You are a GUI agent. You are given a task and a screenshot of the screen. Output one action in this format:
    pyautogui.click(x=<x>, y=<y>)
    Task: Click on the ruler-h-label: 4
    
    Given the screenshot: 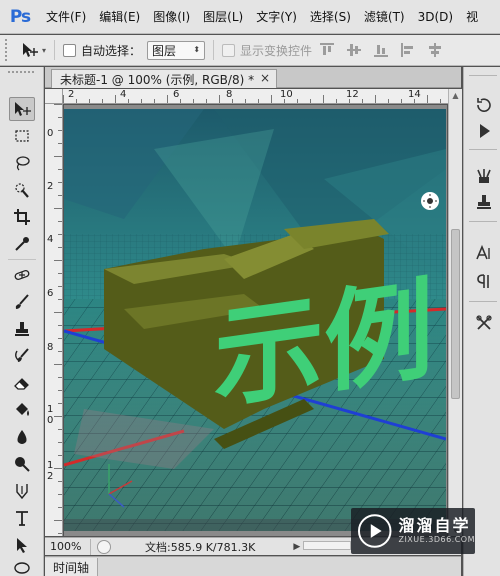 What is the action you would take?
    pyautogui.click(x=123, y=94)
    